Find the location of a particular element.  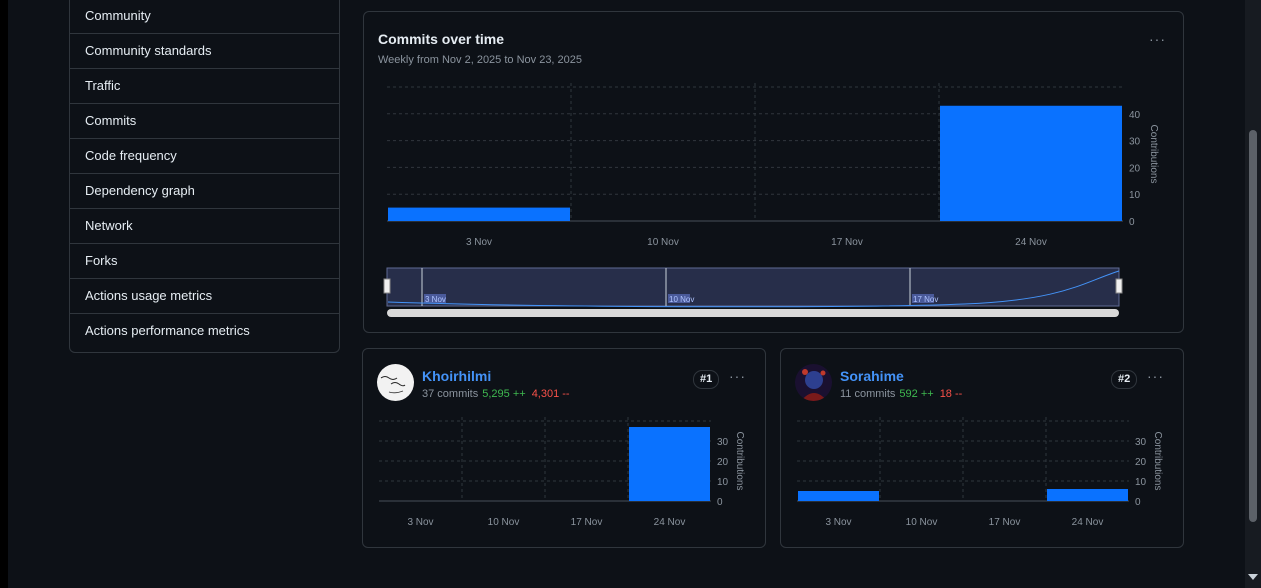

sidebar-item-community-standards: Community standards is located at coordinates (204, 51).